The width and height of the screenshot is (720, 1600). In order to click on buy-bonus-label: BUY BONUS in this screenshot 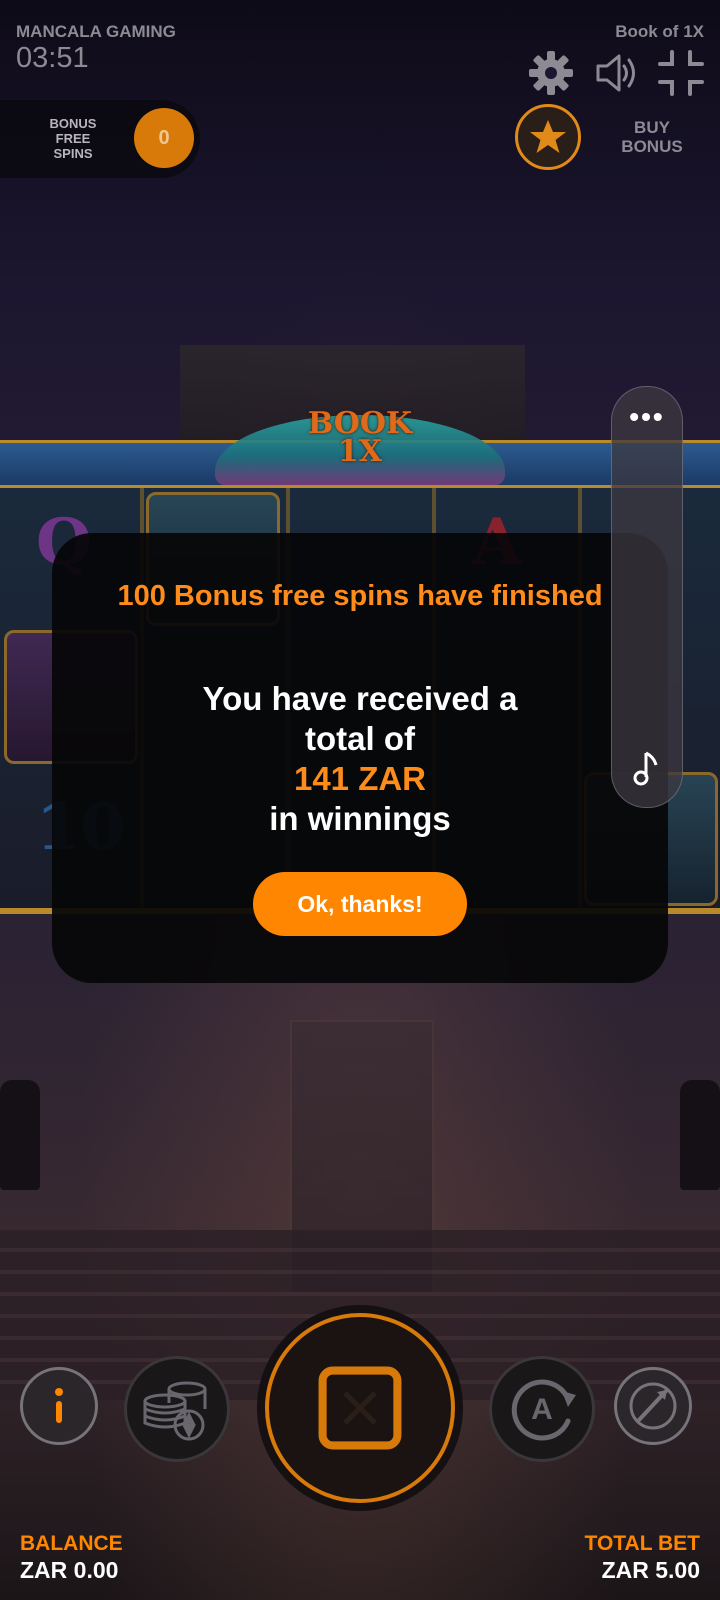, I will do `click(652, 137)`.